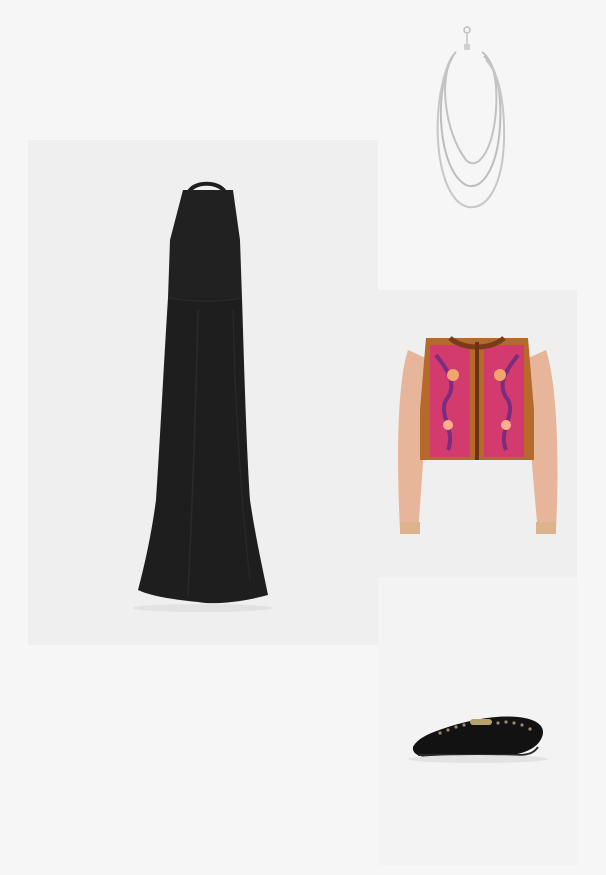 The image size is (606, 875). What do you see at coordinates (203, 396) in the screenshot?
I see `halter-maxi-dress-image` at bounding box center [203, 396].